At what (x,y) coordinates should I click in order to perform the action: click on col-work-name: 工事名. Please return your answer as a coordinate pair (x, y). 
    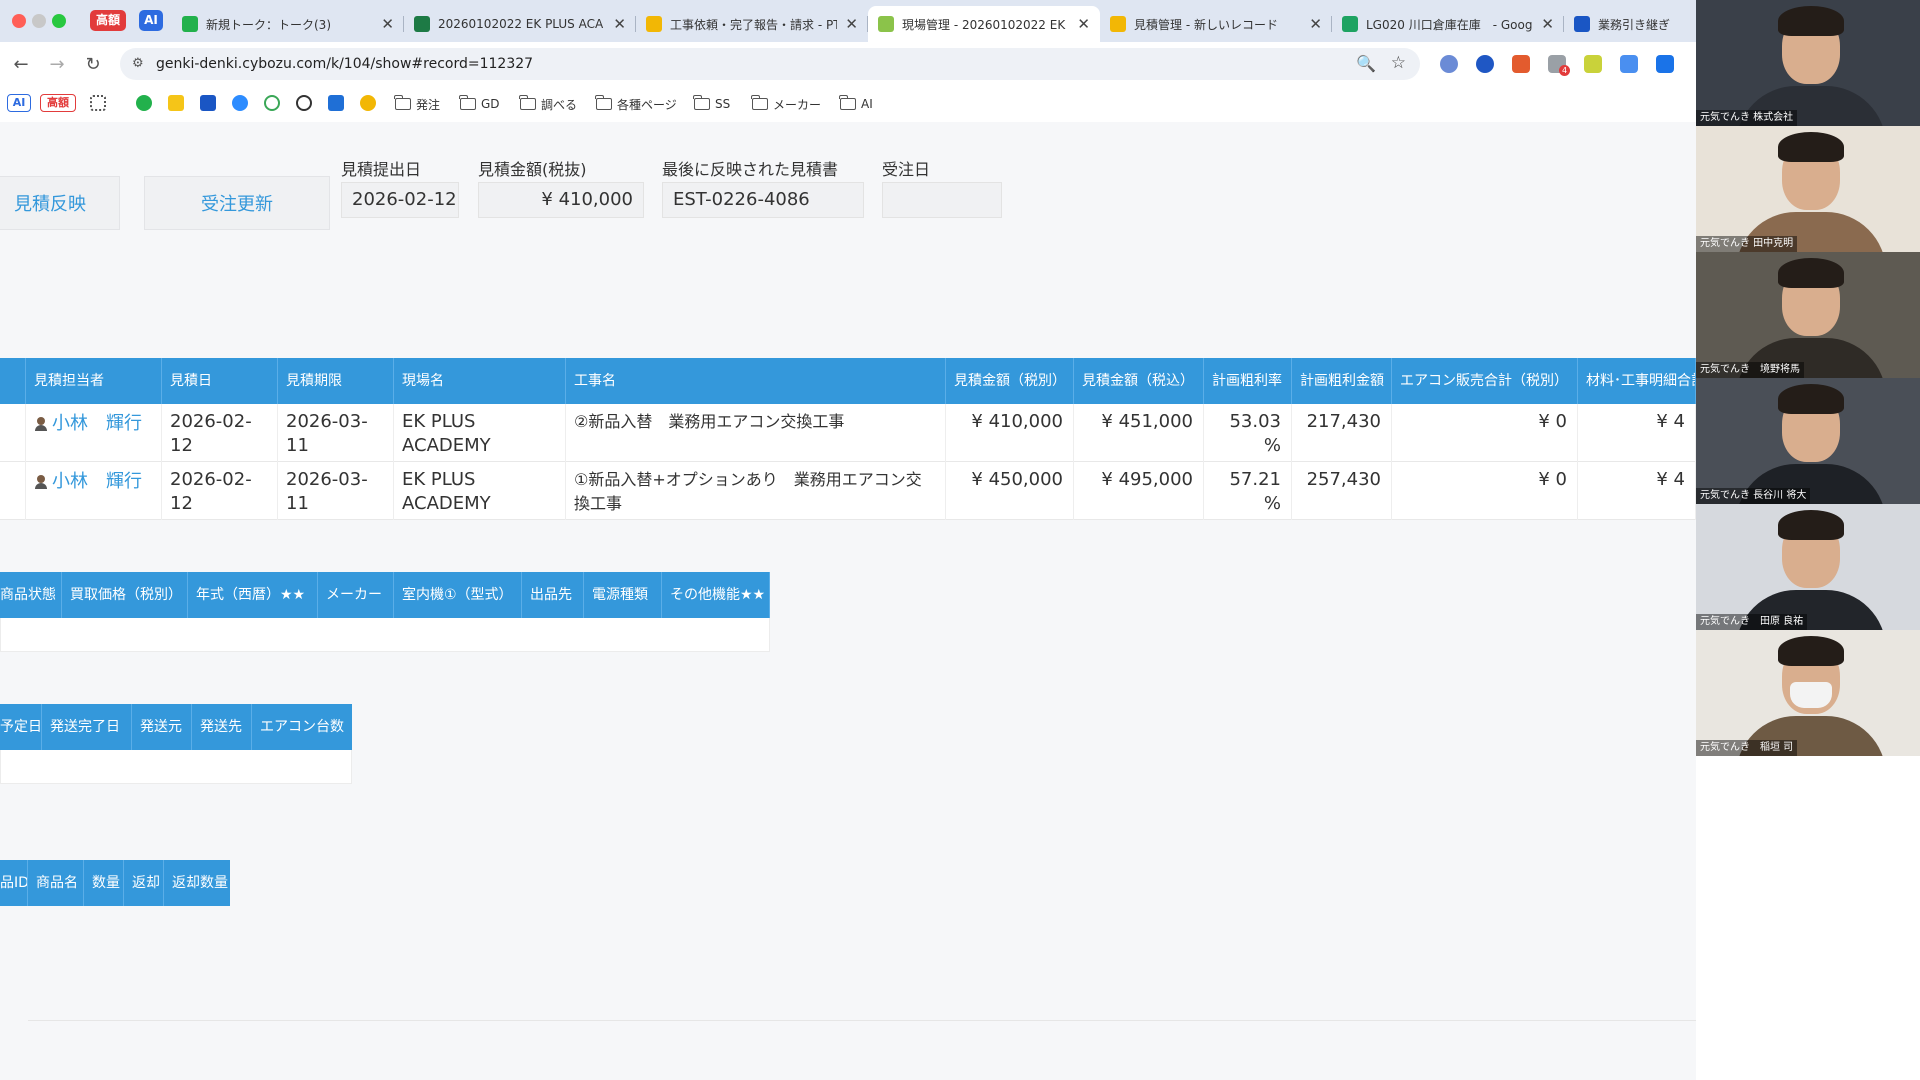
    Looking at the image, I should click on (756, 381).